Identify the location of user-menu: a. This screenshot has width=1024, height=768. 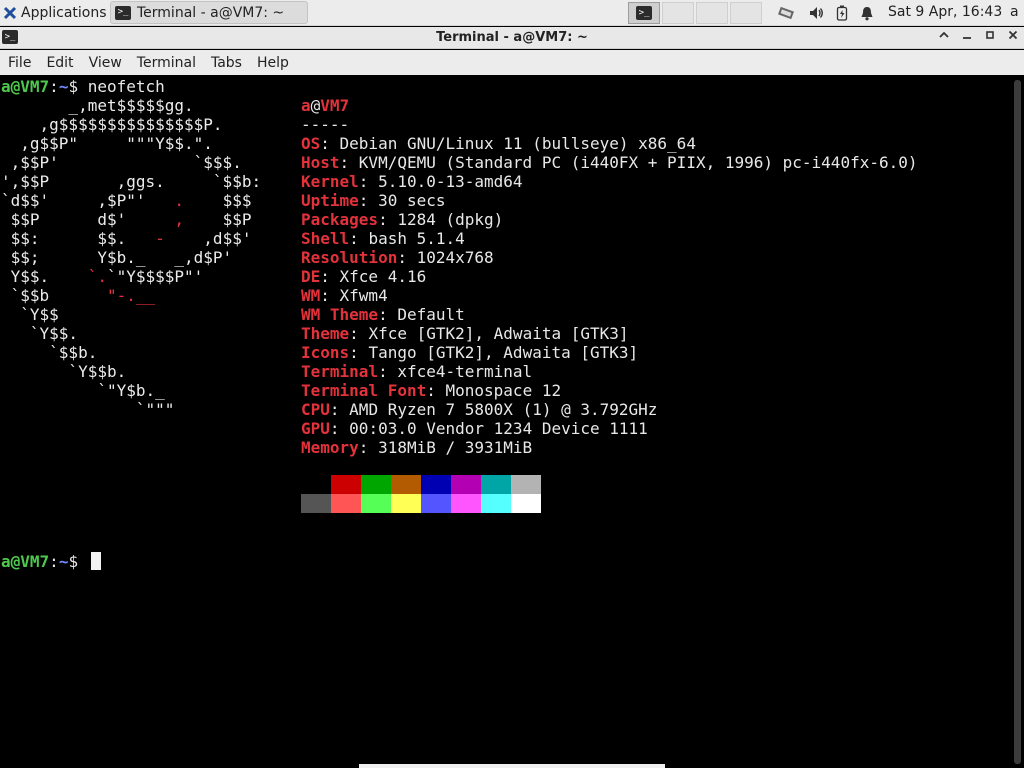
(1014, 12).